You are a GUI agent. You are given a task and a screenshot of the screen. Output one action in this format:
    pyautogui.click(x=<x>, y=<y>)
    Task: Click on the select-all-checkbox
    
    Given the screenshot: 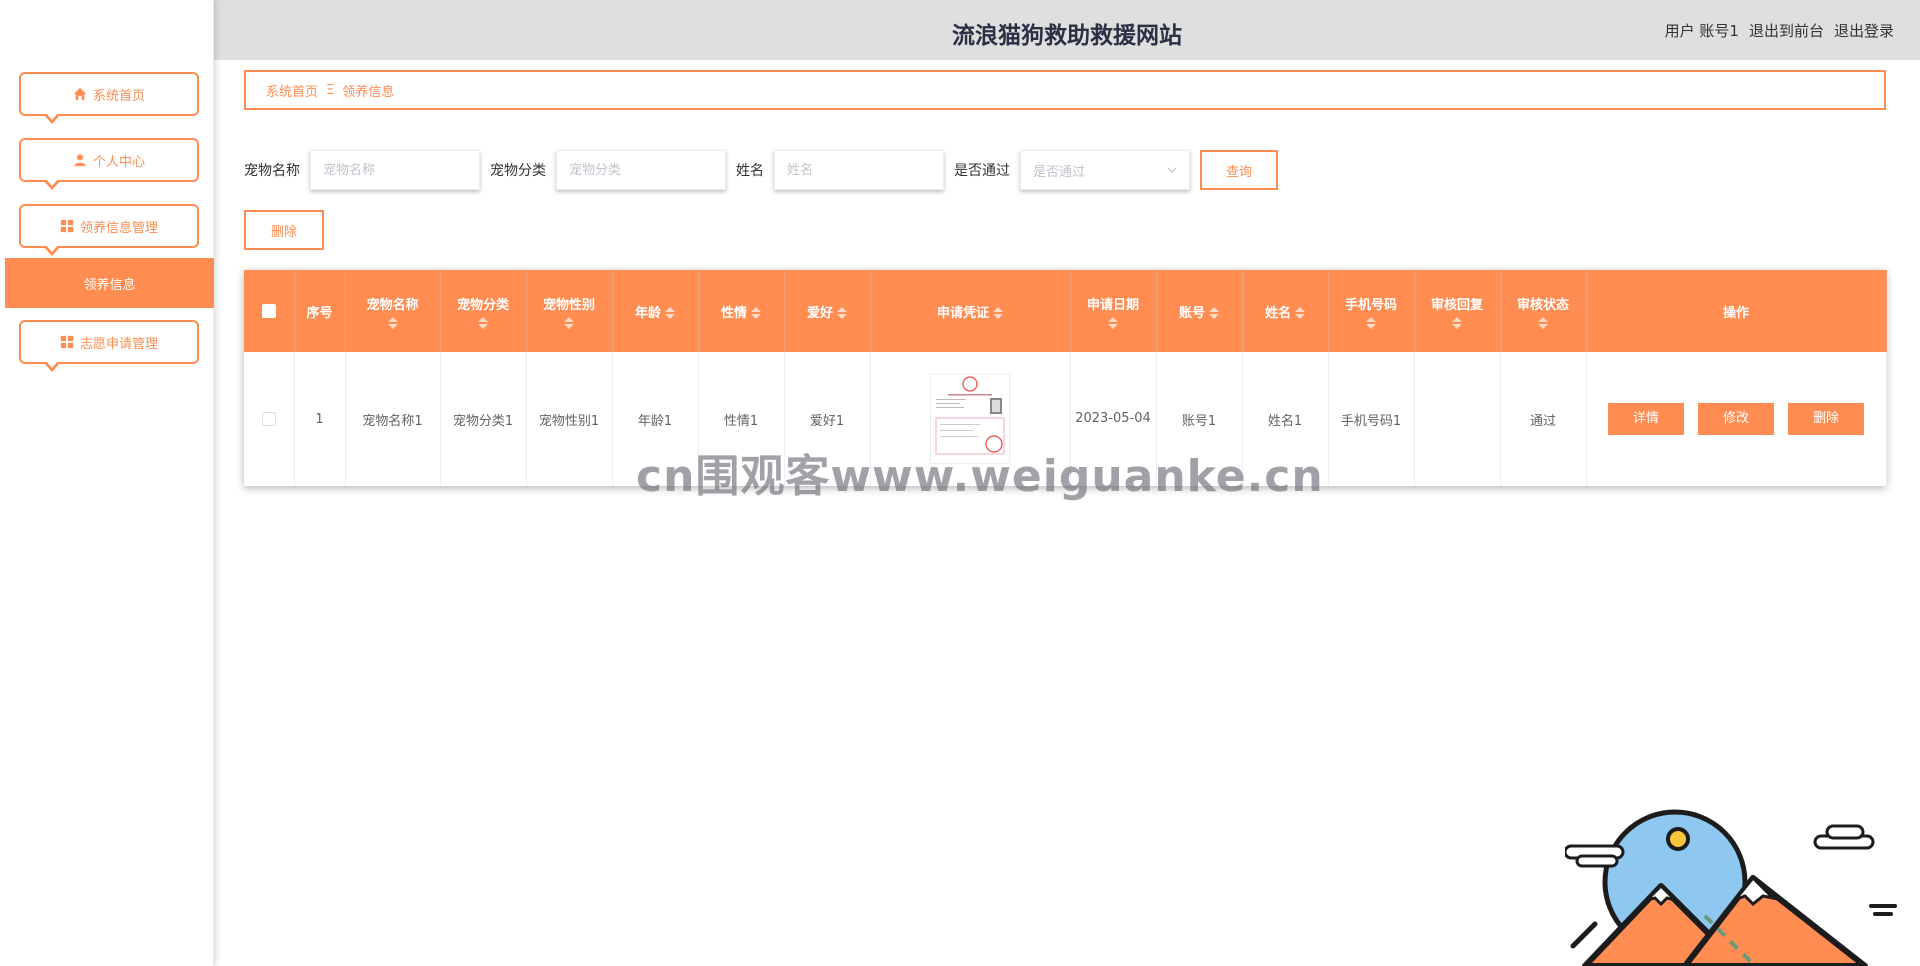 What is the action you would take?
    pyautogui.click(x=268, y=311)
    